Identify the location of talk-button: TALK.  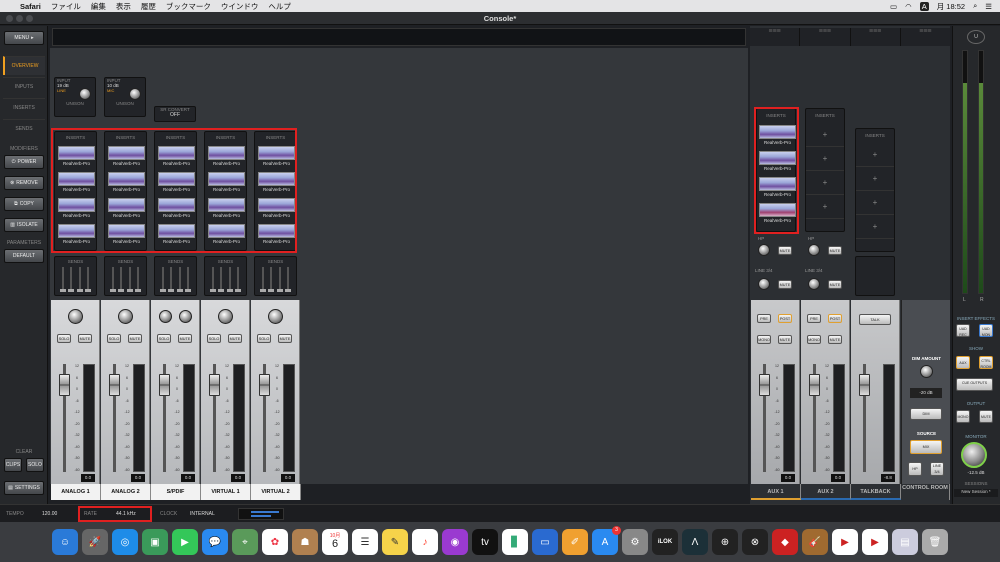
(875, 319).